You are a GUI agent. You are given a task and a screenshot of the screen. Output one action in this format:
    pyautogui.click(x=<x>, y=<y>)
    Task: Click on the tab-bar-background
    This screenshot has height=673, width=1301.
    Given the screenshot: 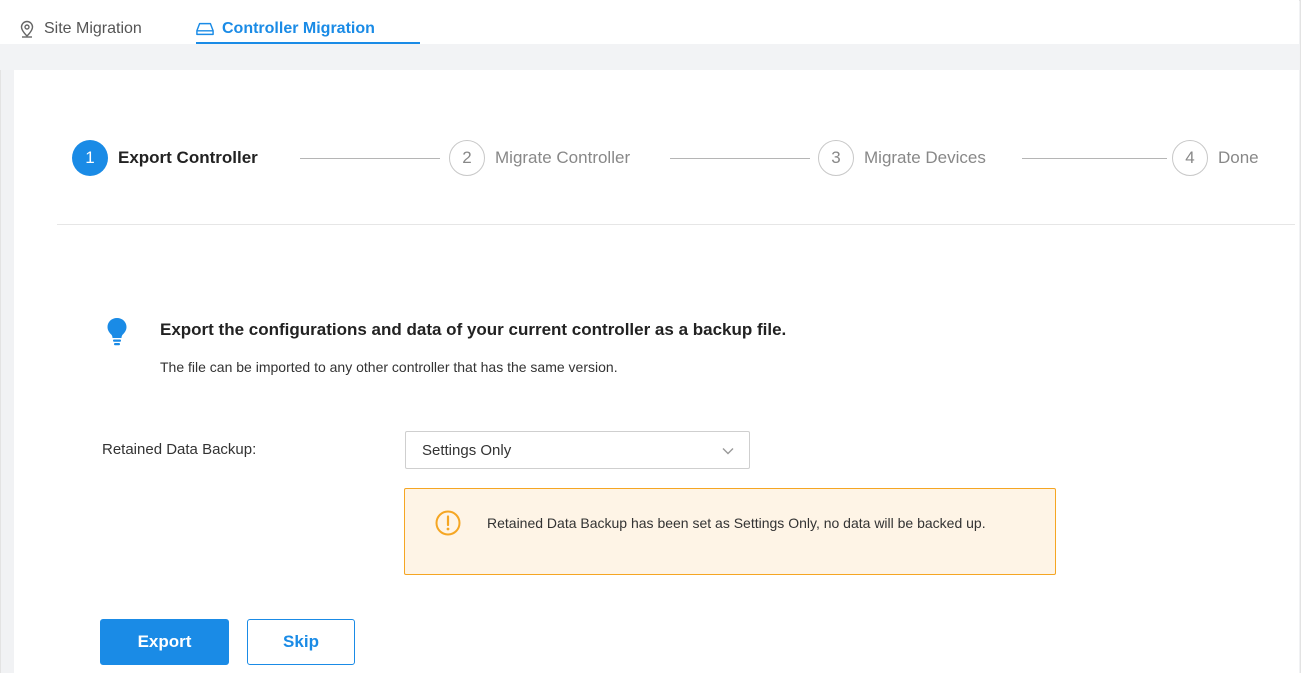 What is the action you would take?
    pyautogui.click(x=649, y=57)
    